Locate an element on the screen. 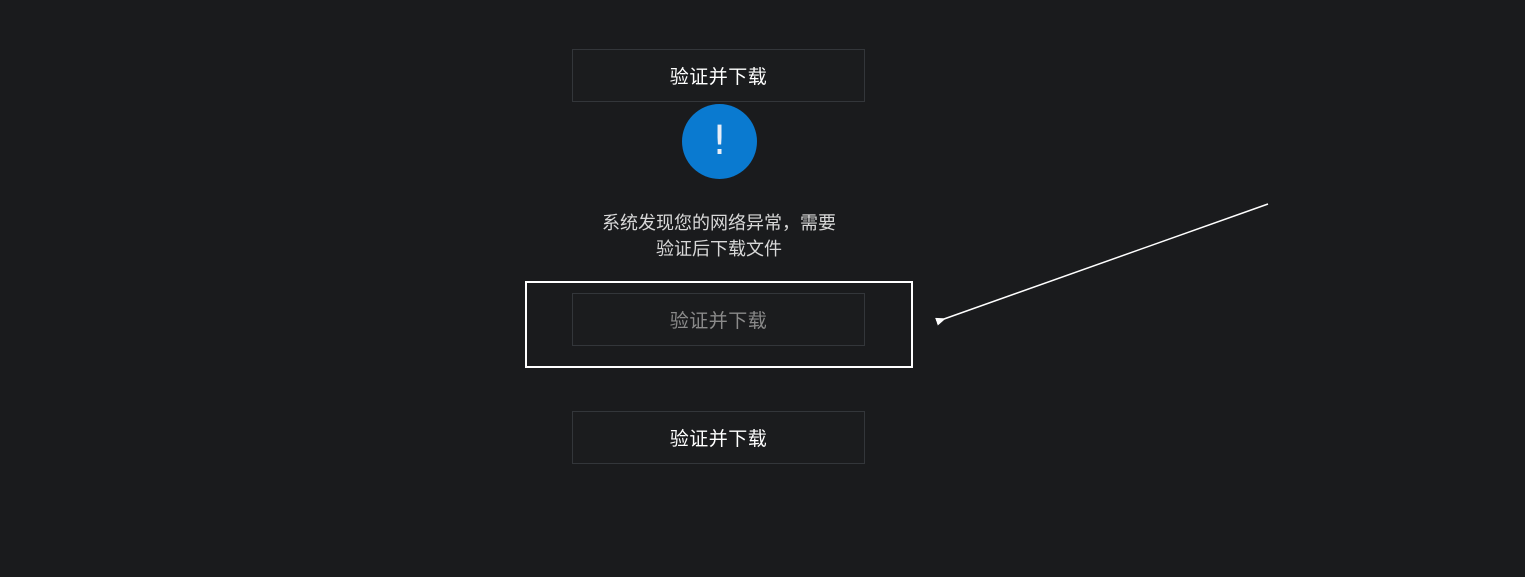  verify-download-button-bottom: 验证并下载 is located at coordinates (718, 437).